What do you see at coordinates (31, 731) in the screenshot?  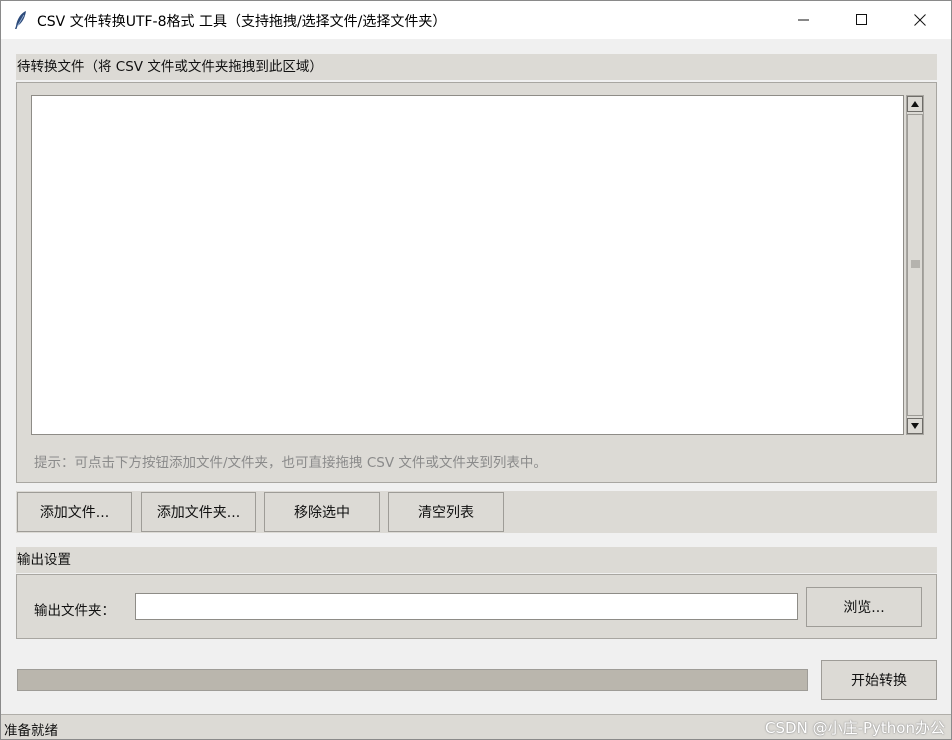 I see `status-text: 准备就绪` at bounding box center [31, 731].